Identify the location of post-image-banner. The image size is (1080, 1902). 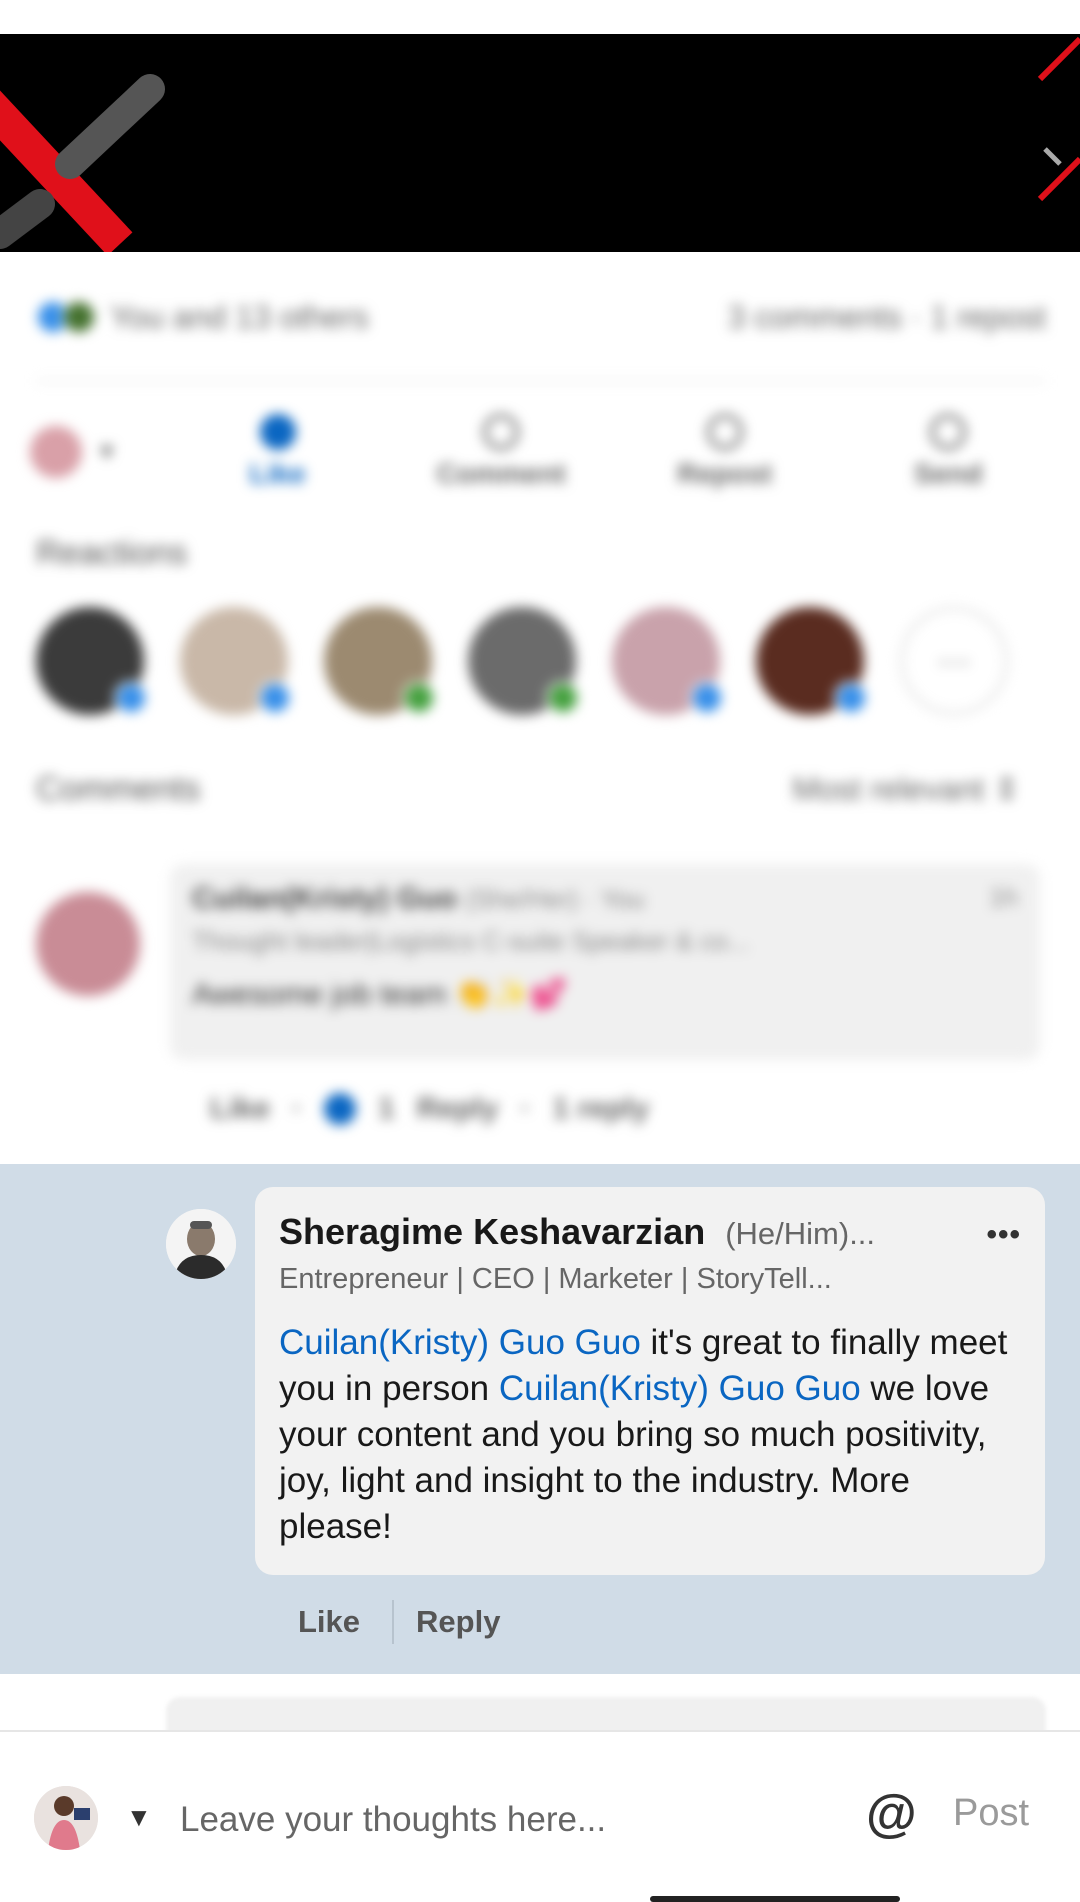
(540, 143).